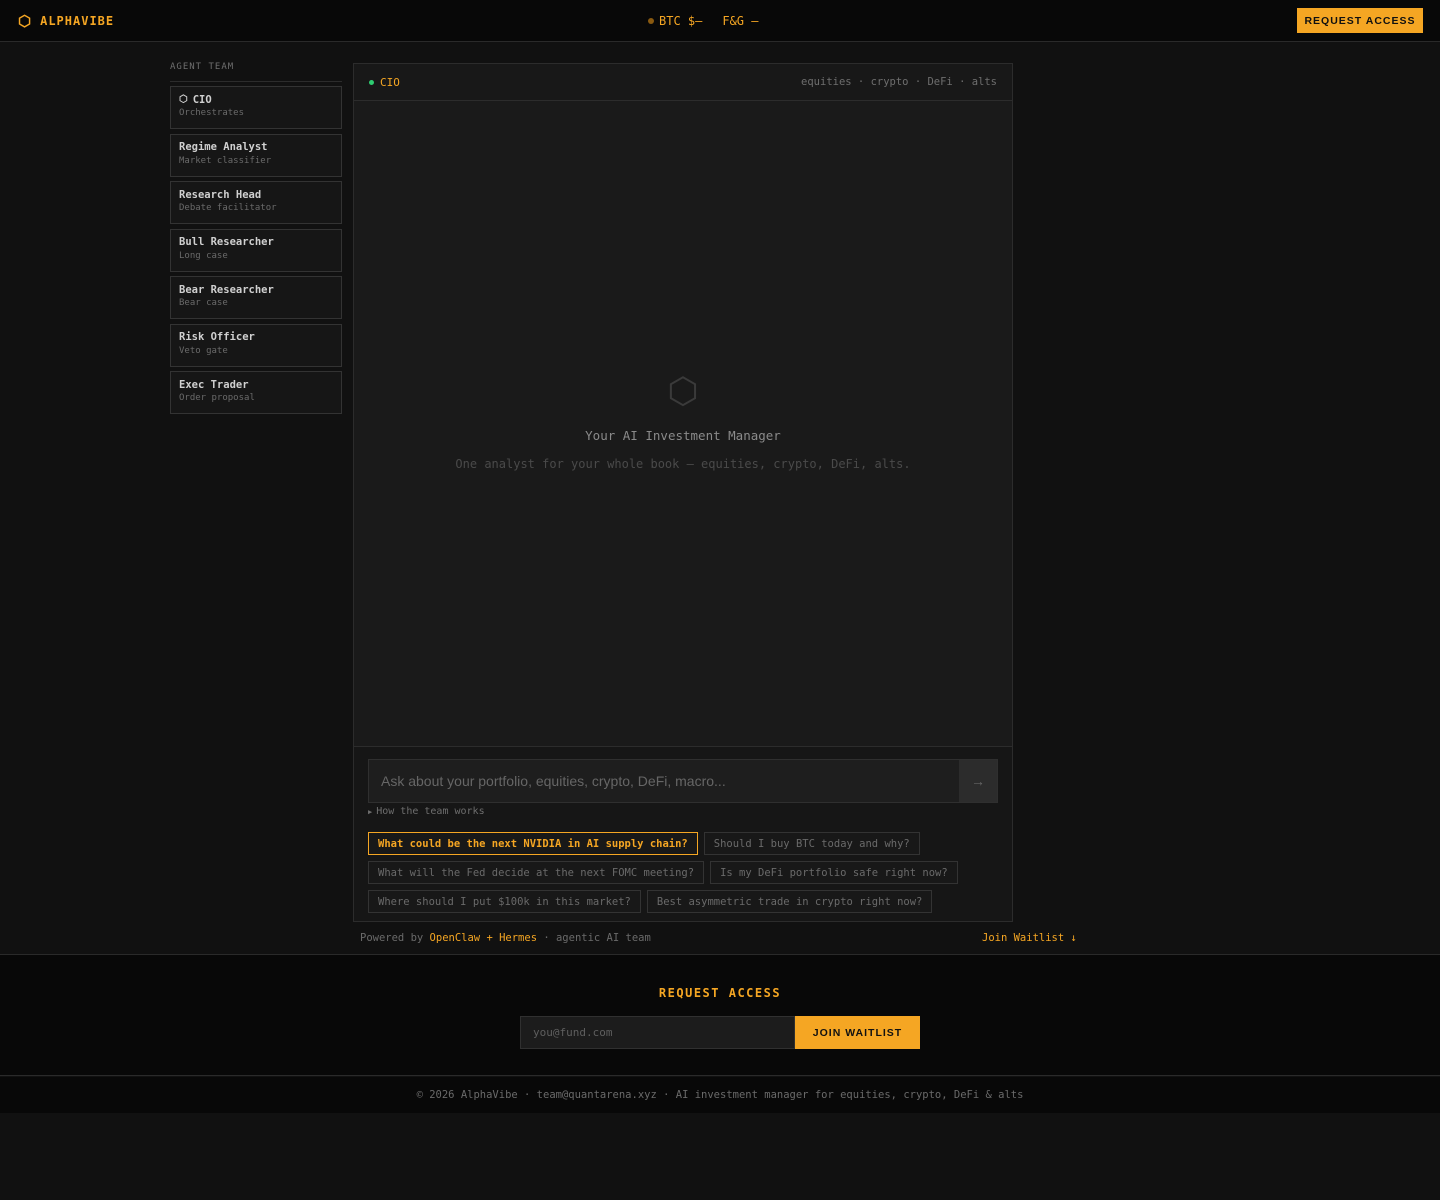 The image size is (1440, 1200). I want to click on agent-role: Veto gate, so click(203, 350).